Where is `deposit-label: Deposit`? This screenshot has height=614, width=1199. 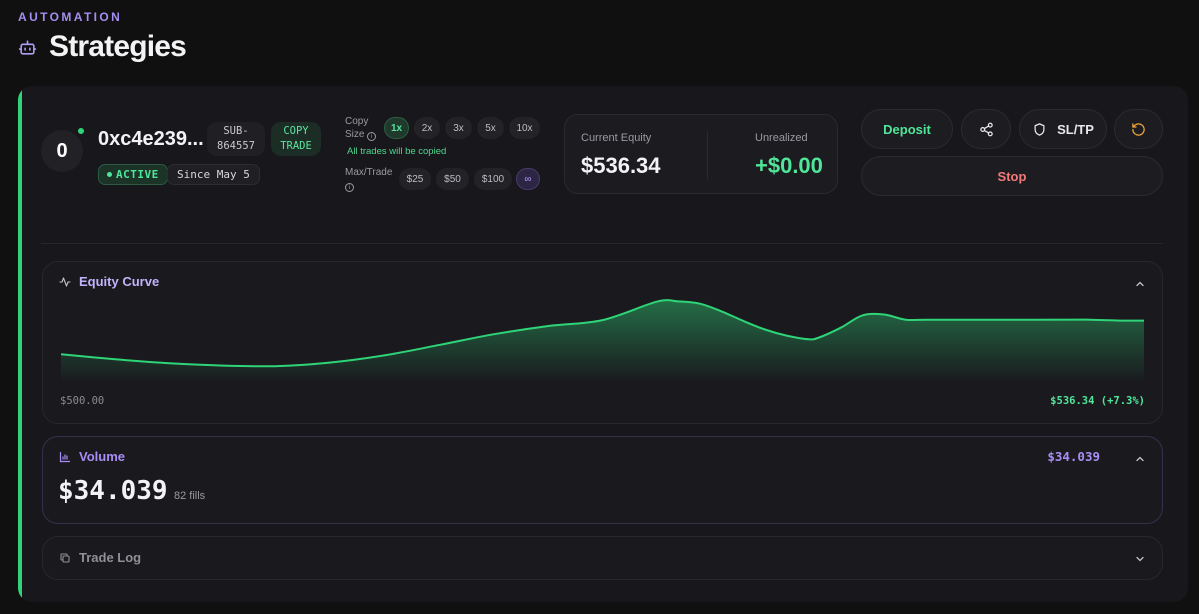
deposit-label: Deposit is located at coordinates (907, 129).